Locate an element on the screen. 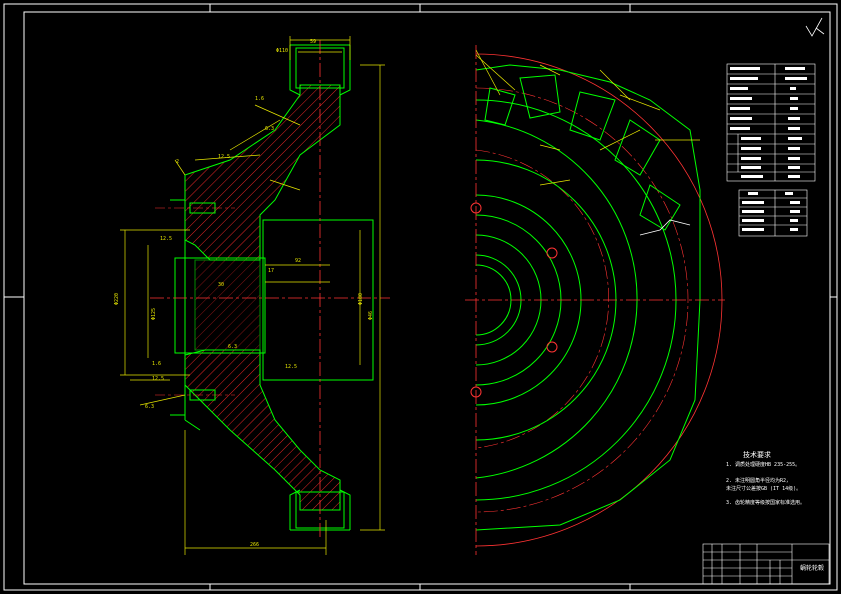 This screenshot has width=841, height=594. svg-text: Φ125 is located at coordinates (154, 314).